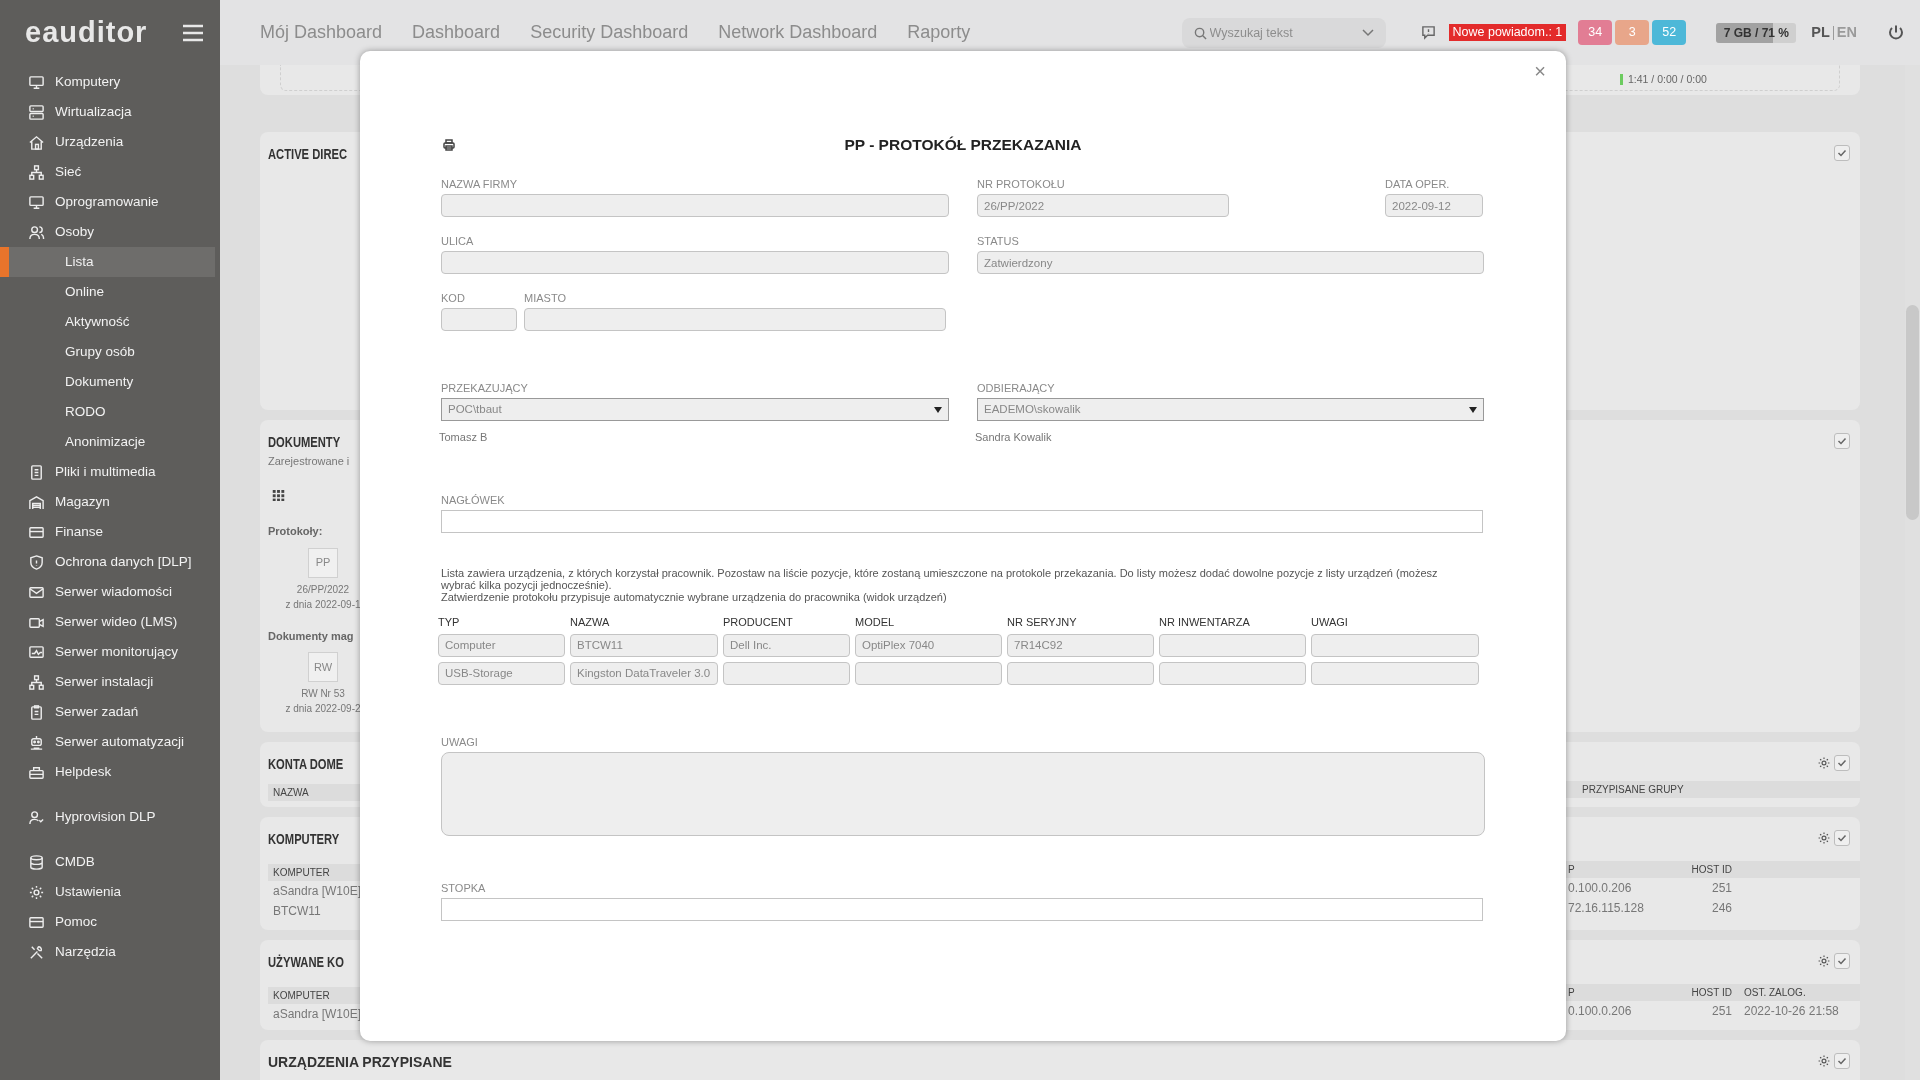 The image size is (1920, 1080). I want to click on sidebar-item: Osoby, so click(110, 232).